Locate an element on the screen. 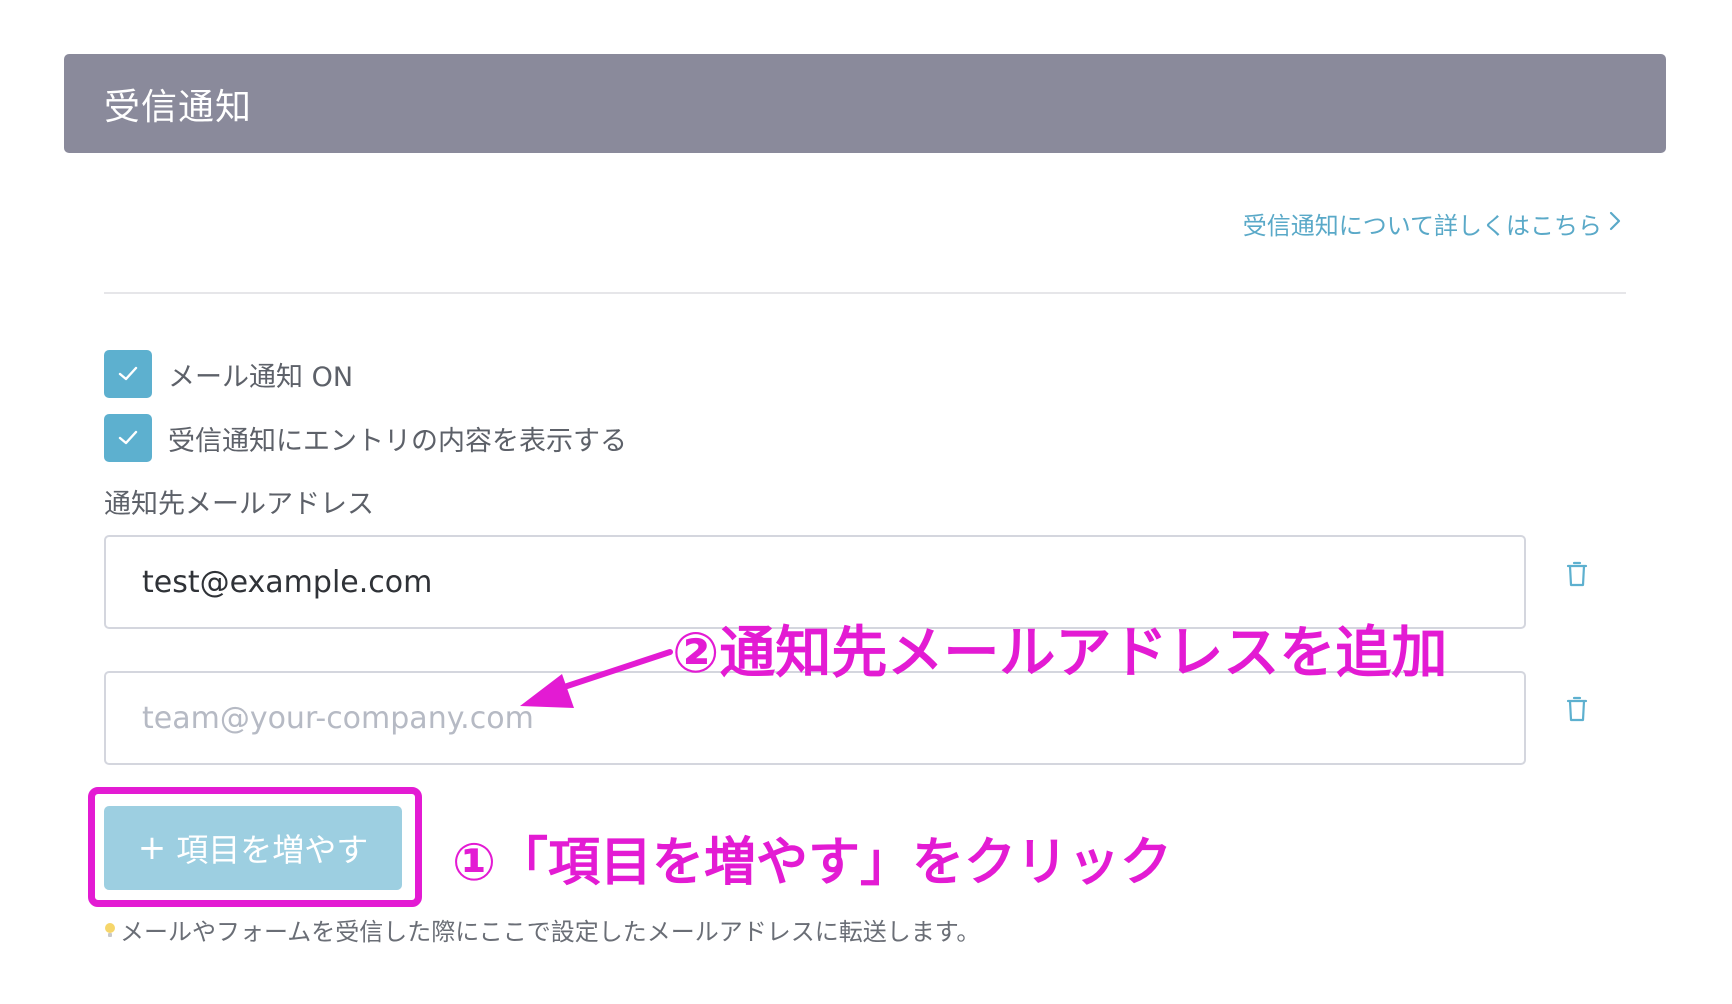  email-notification-label: メール通知 ON is located at coordinates (261, 377).